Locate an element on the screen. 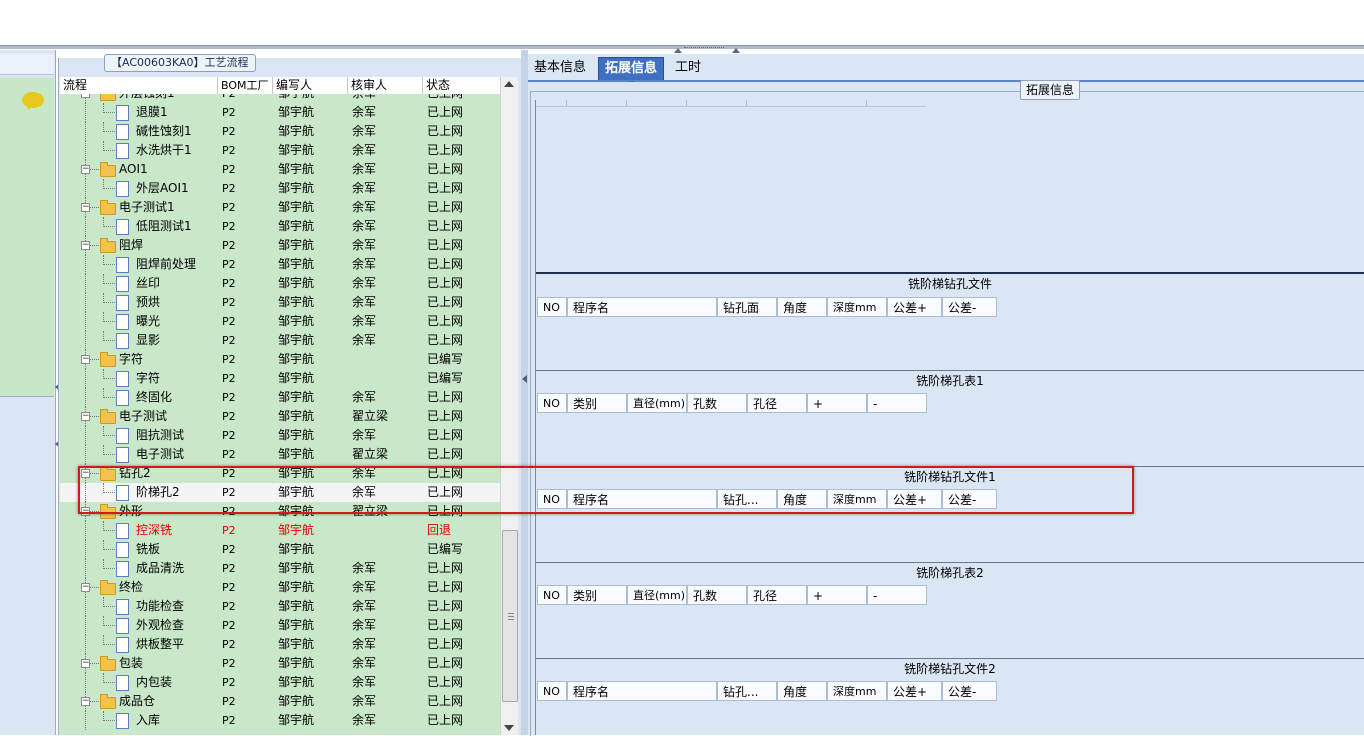 The width and height of the screenshot is (1364, 736). tree-node-leaf: 曝光 P2 邹宇航 余军 已上网 is located at coordinates (280, 321).